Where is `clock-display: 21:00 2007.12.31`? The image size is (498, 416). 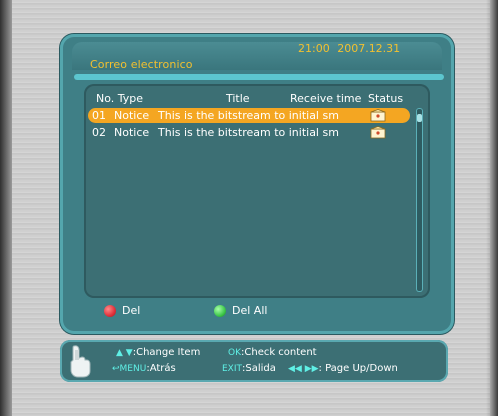 clock-display: 21:00 2007.12.31 is located at coordinates (349, 48).